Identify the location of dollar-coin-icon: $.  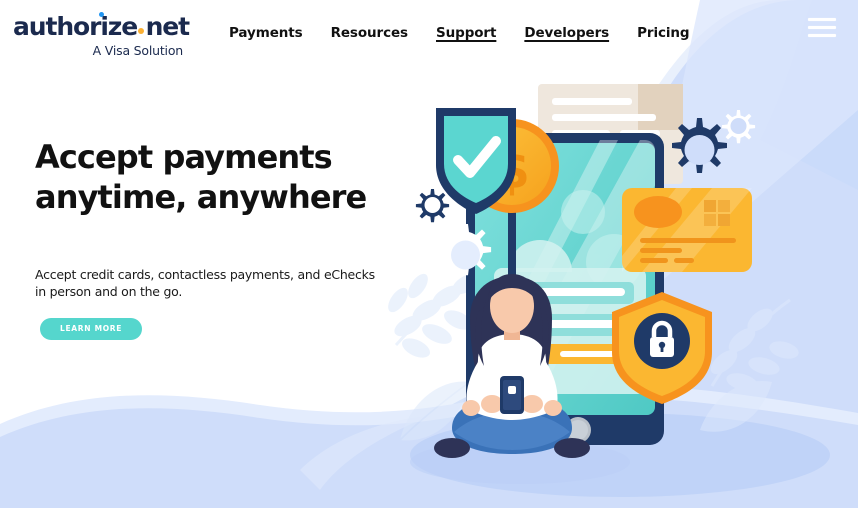
(512, 267).